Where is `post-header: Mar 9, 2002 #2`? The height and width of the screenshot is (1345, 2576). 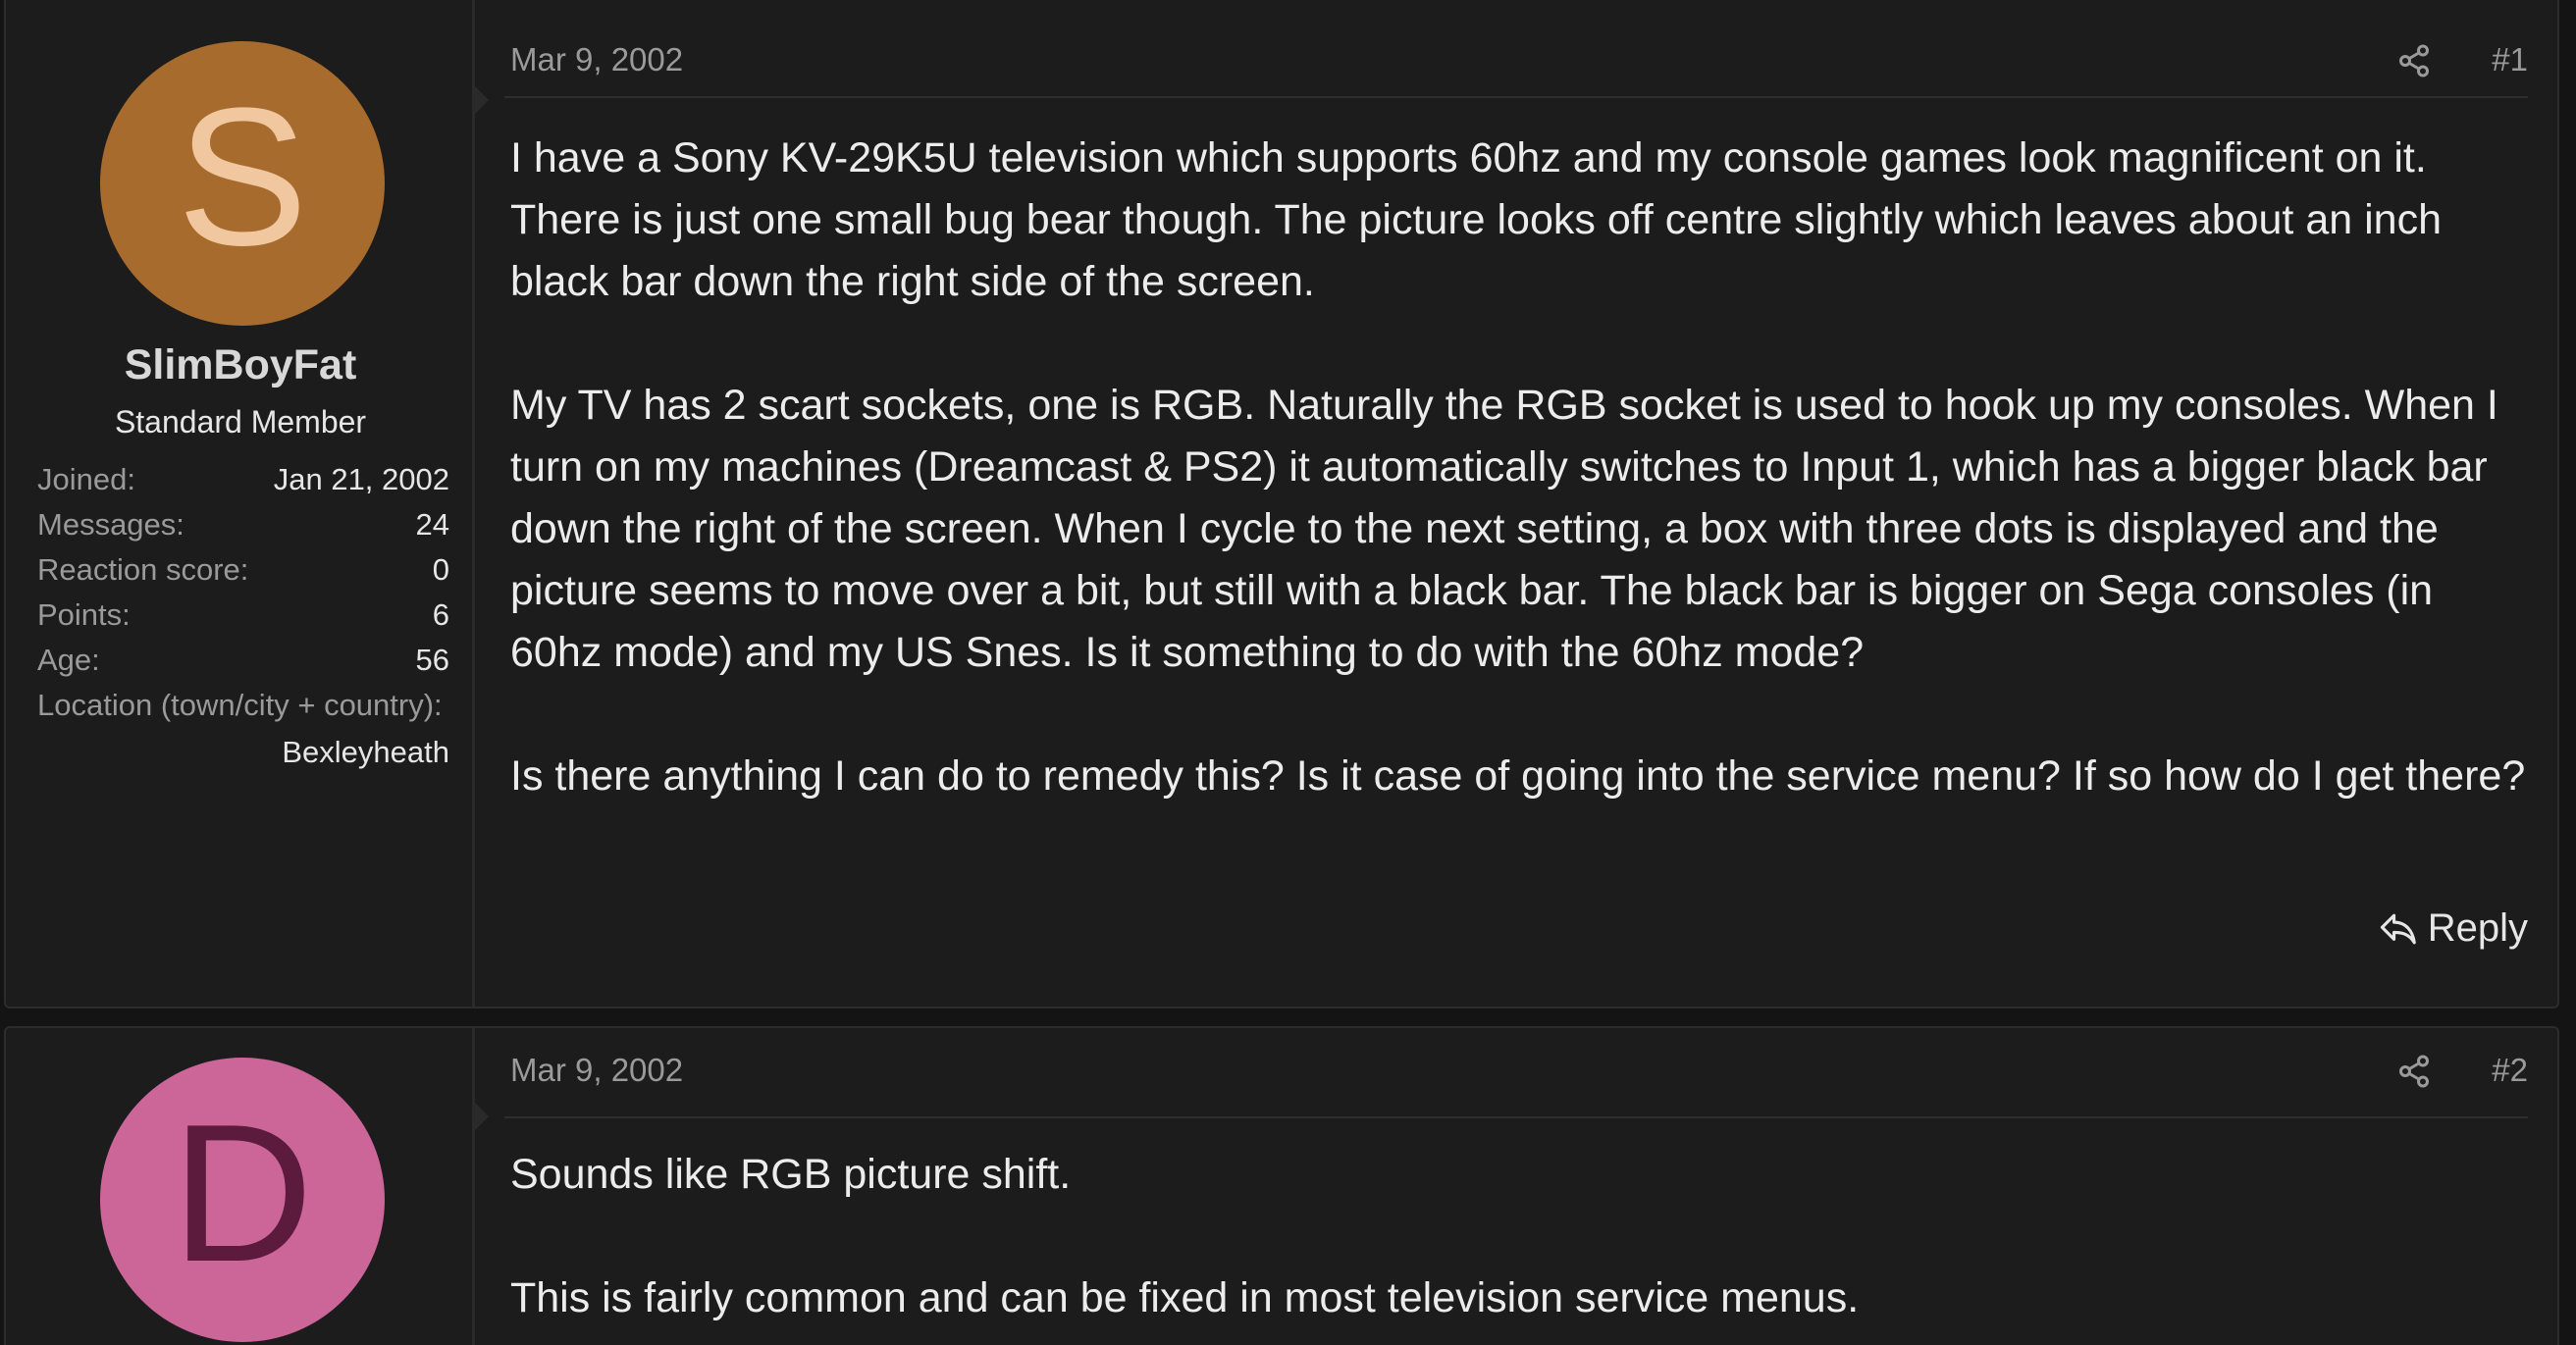 post-header: Mar 9, 2002 #2 is located at coordinates (1516, 1073).